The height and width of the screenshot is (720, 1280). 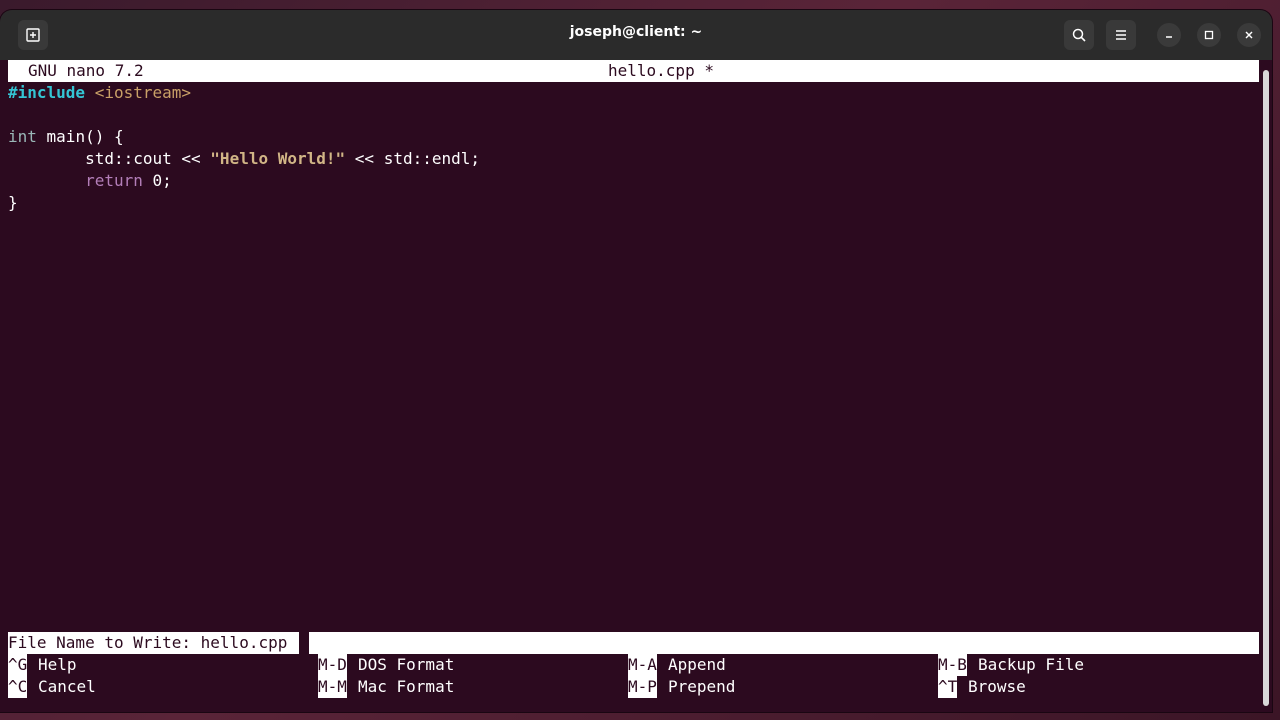 What do you see at coordinates (80, 136) in the screenshot?
I see `main-signature: main() {` at bounding box center [80, 136].